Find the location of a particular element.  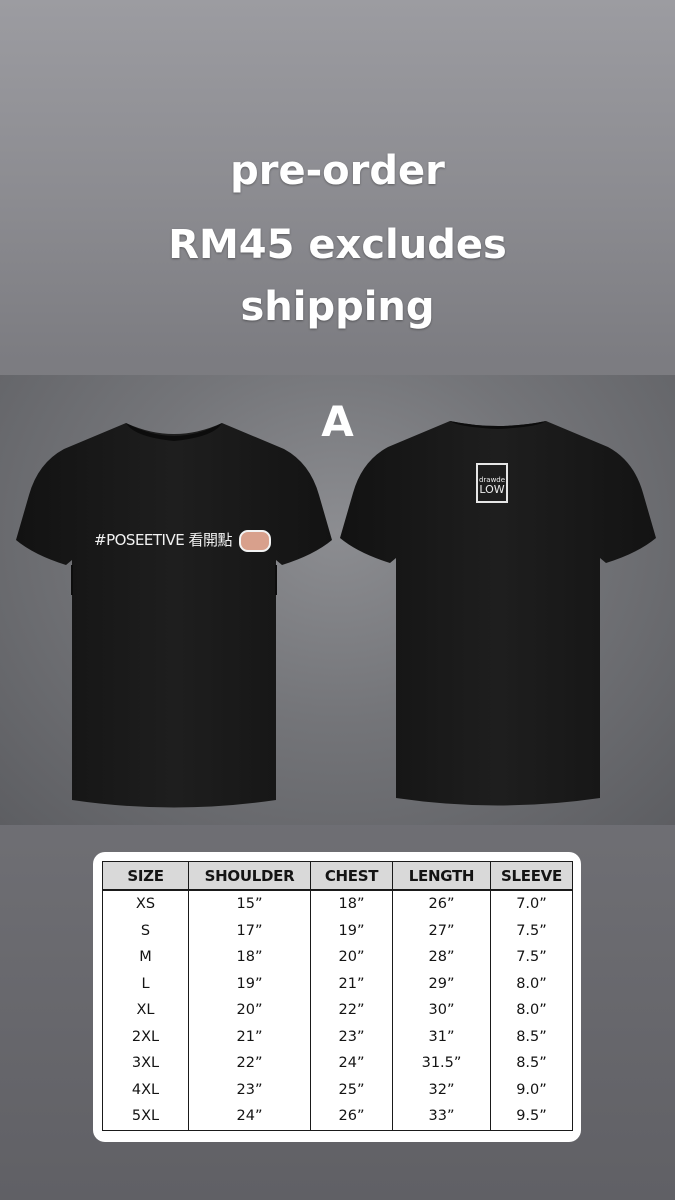

table-row: M 18” 20” 28” 7.5” is located at coordinates (337, 957).